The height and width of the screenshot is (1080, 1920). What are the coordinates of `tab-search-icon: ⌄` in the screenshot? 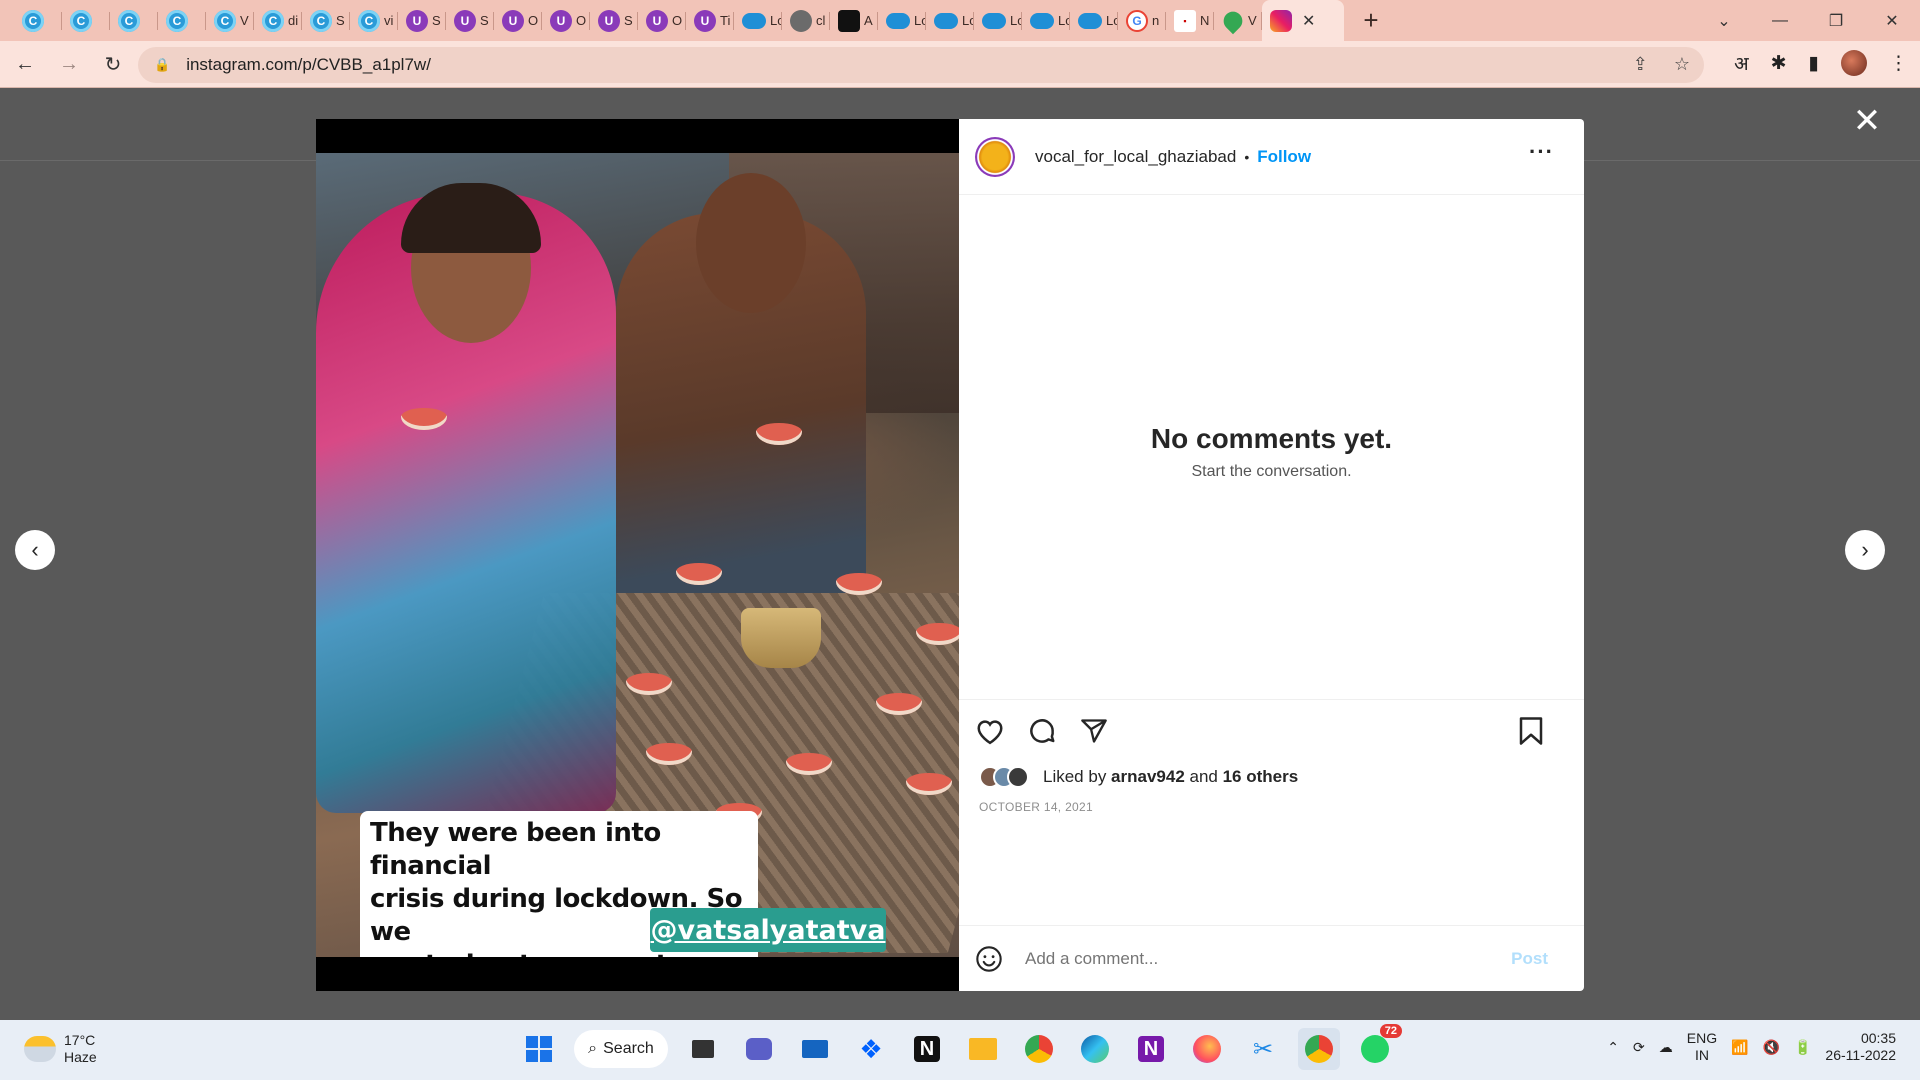 It's located at (1724, 20).